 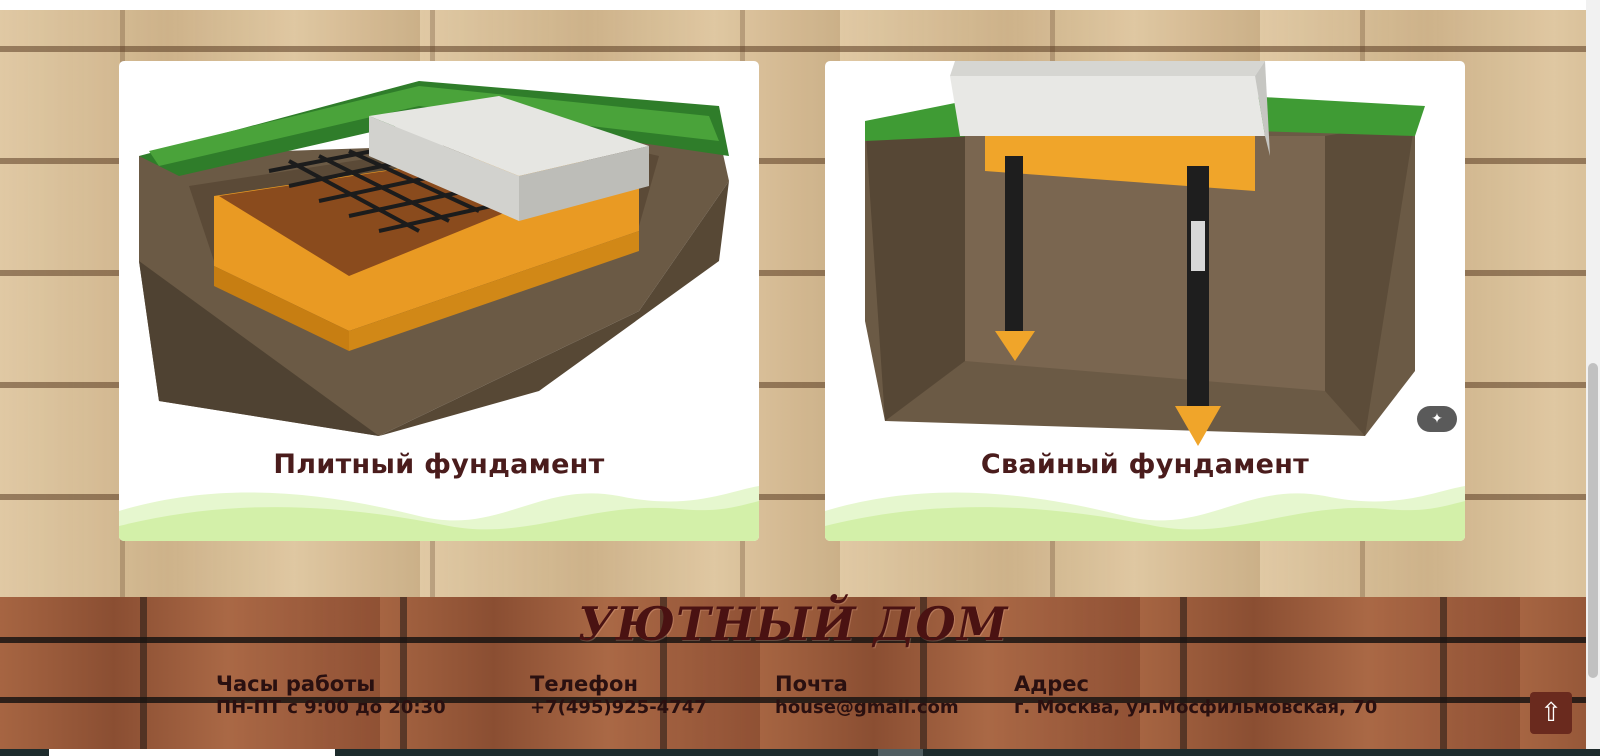 What do you see at coordinates (1145, 464) in the screenshot?
I see `card-title: Свайный фундамент` at bounding box center [1145, 464].